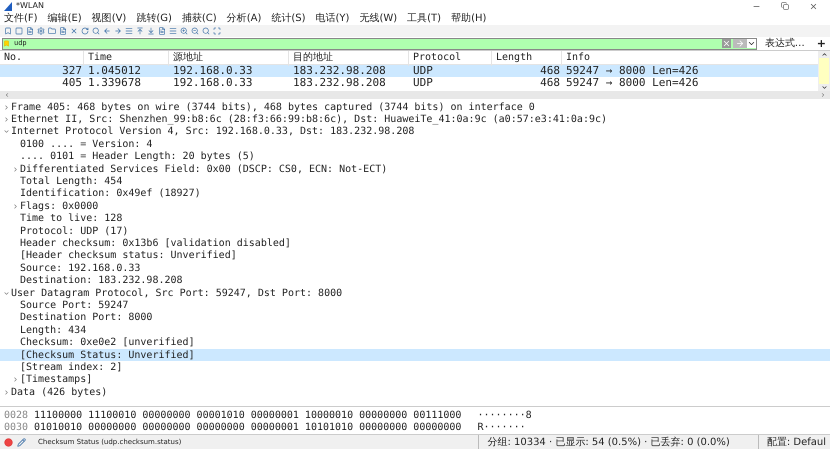  What do you see at coordinates (415, 280) in the screenshot?
I see `tree-row: Destination: 183.232.98.208` at bounding box center [415, 280].